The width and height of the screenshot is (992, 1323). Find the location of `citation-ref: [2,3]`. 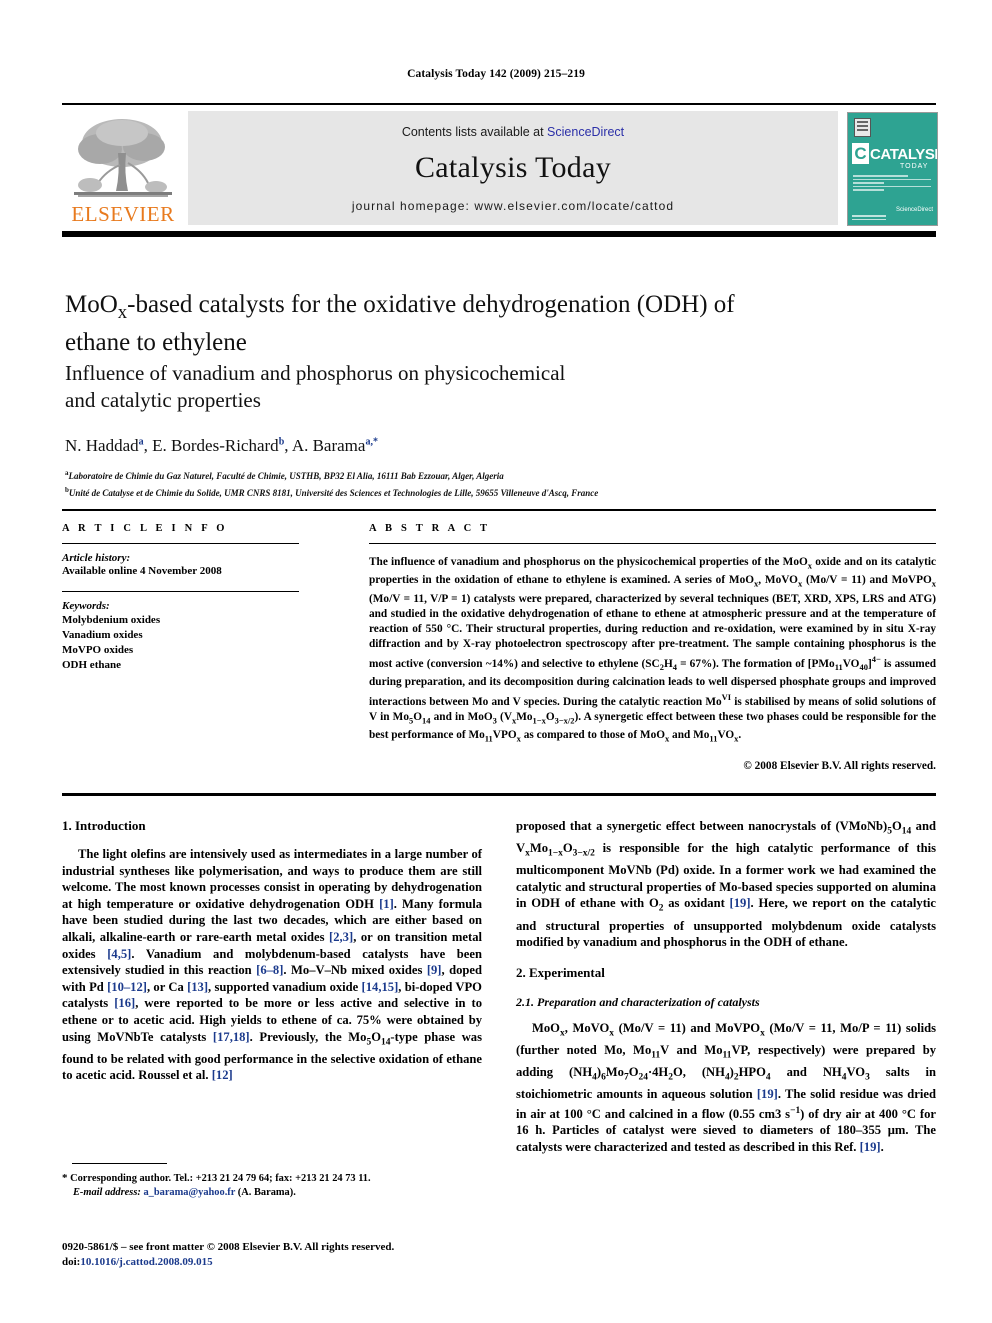

citation-ref: [2,3] is located at coordinates (341, 937).